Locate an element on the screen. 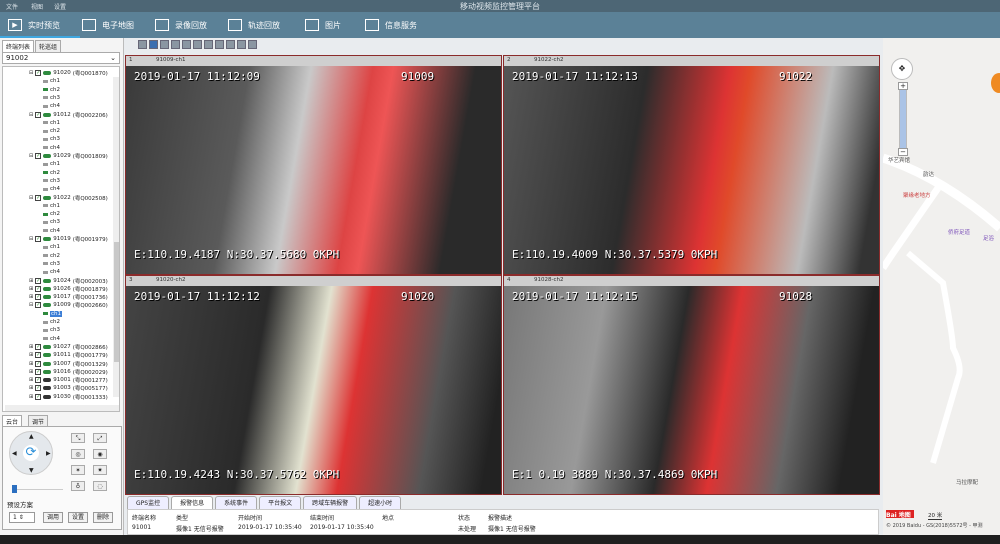  preset-stepper: 1 ⇕ is located at coordinates (22, 517).